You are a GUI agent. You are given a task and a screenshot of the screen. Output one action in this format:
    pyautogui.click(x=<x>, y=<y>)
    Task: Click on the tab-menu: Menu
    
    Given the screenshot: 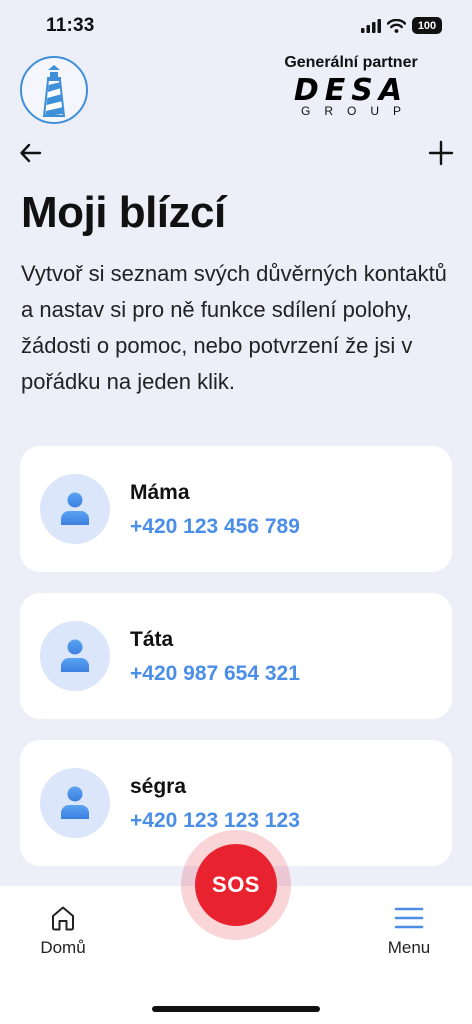 What is the action you would take?
    pyautogui.click(x=409, y=931)
    